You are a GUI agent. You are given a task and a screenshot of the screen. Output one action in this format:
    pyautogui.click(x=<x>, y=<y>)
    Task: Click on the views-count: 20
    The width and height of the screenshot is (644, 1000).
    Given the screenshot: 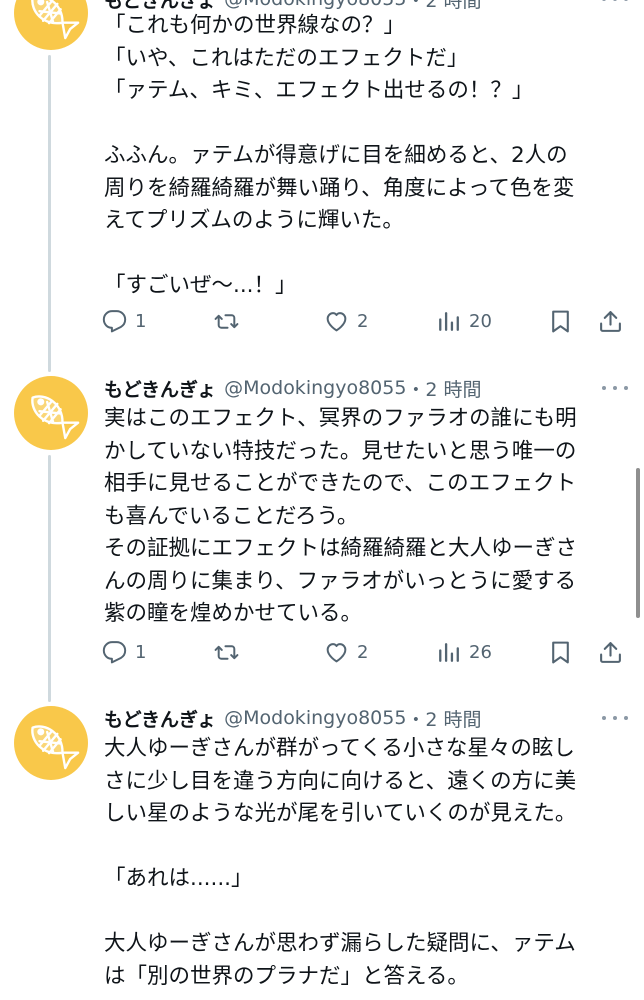 What is the action you would take?
    pyautogui.click(x=480, y=321)
    